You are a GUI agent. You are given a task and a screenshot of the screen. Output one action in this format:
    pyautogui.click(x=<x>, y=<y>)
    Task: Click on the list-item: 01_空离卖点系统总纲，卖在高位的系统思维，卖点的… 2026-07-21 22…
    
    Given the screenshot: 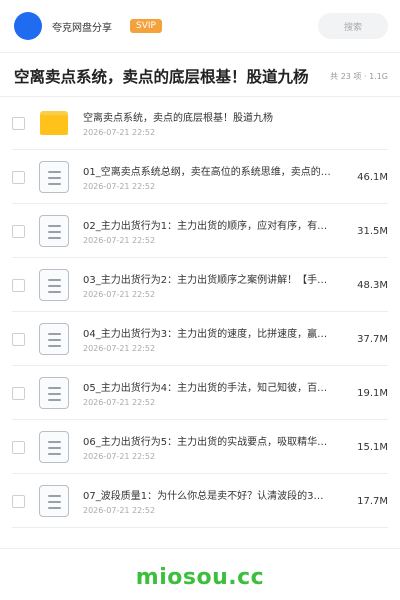 What is the action you would take?
    pyautogui.click(x=200, y=177)
    